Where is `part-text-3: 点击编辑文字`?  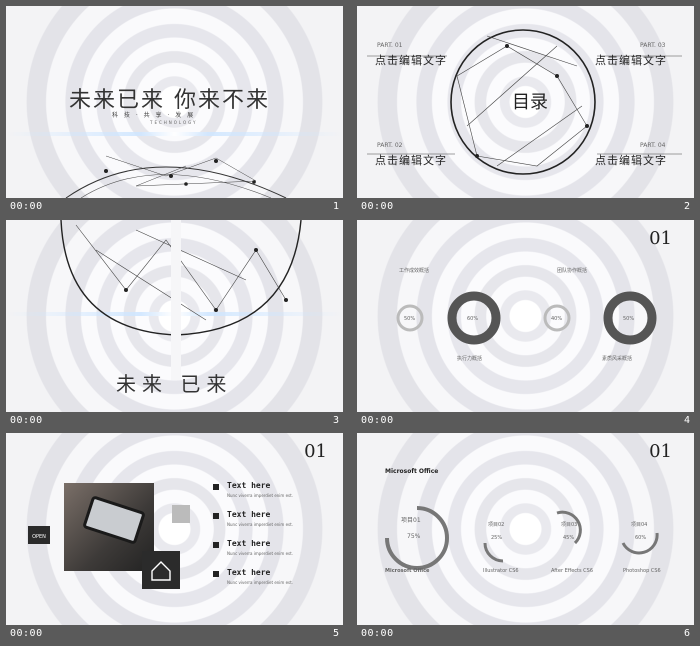 part-text-3: 点击编辑文字 is located at coordinates (631, 60).